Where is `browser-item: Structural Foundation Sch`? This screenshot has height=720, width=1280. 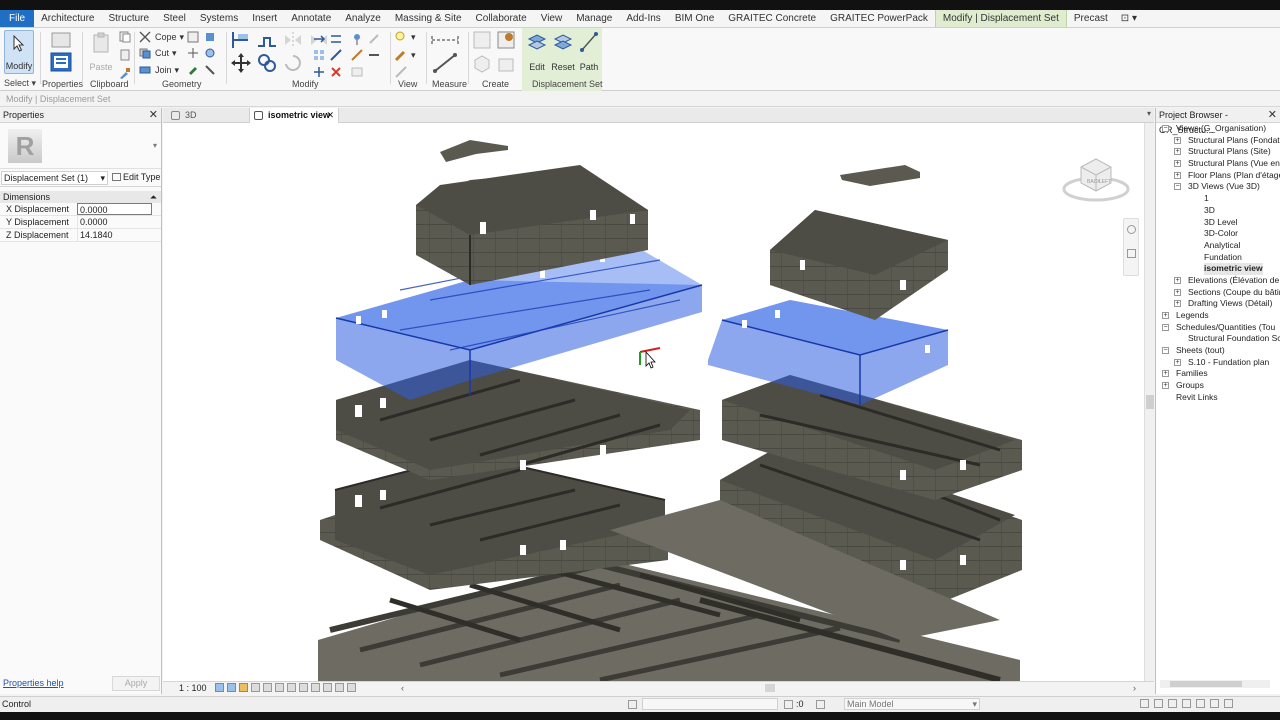 browser-item: Structural Foundation Sch is located at coordinates (1218, 339).